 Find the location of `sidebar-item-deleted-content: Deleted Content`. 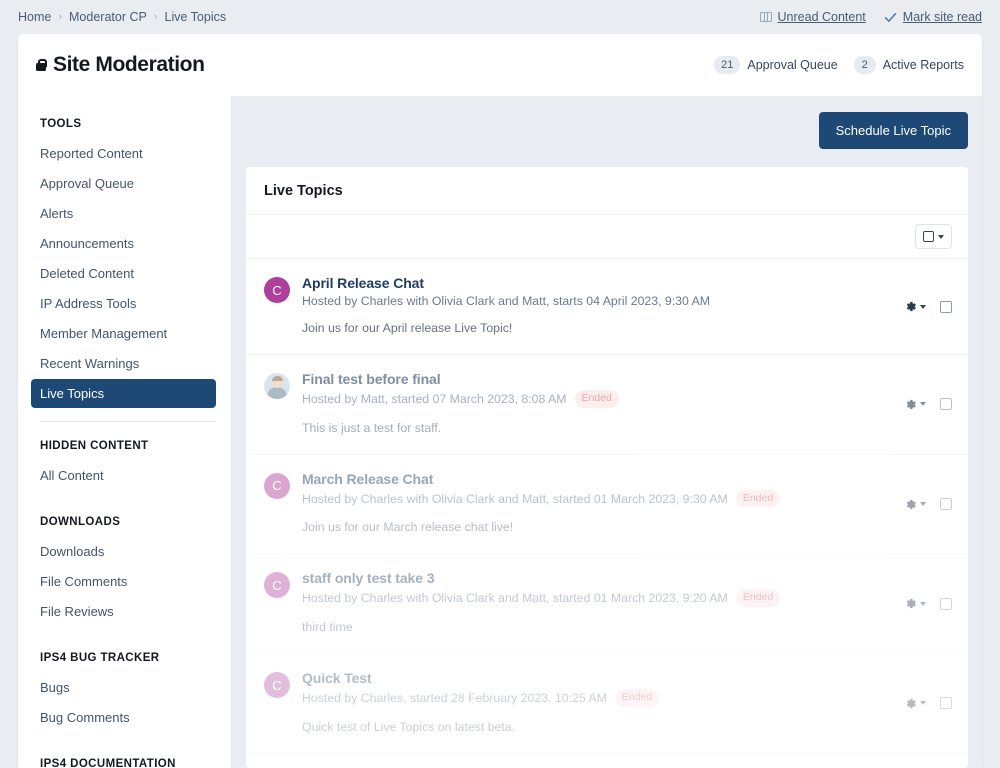

sidebar-item-deleted-content: Deleted Content is located at coordinates (123, 273).